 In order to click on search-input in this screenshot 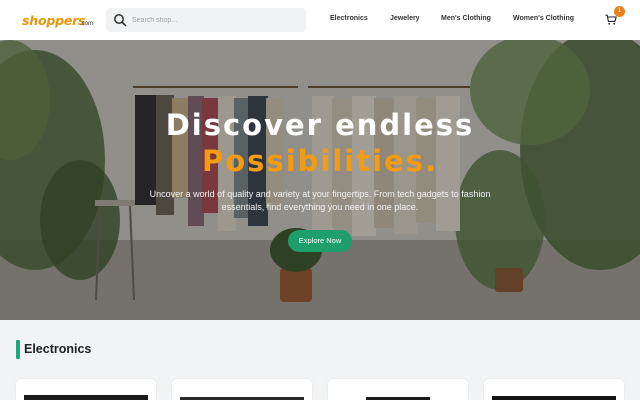, I will do `click(217, 20)`.